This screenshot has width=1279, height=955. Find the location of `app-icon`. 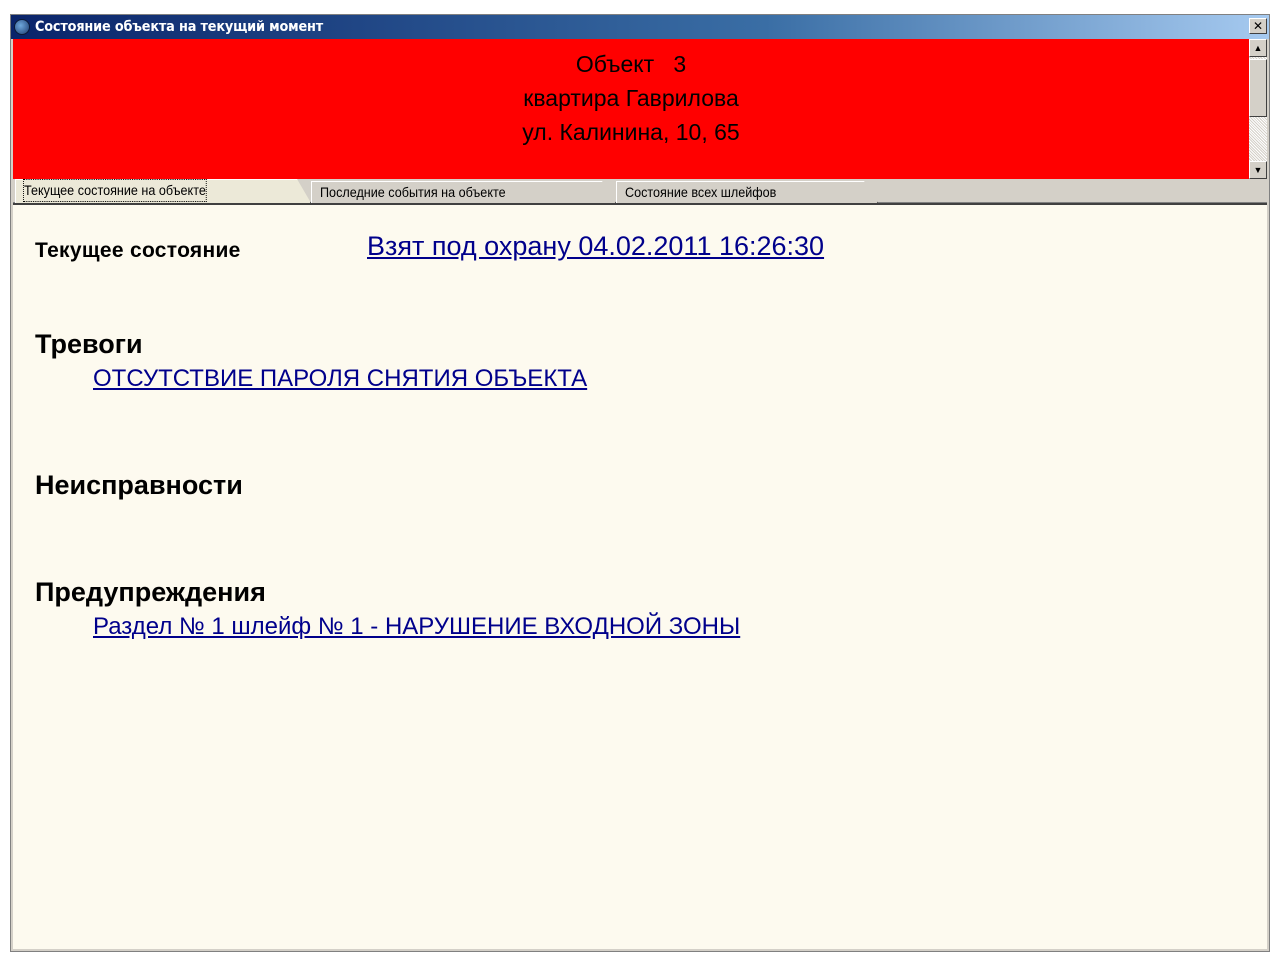

app-icon is located at coordinates (22, 27).